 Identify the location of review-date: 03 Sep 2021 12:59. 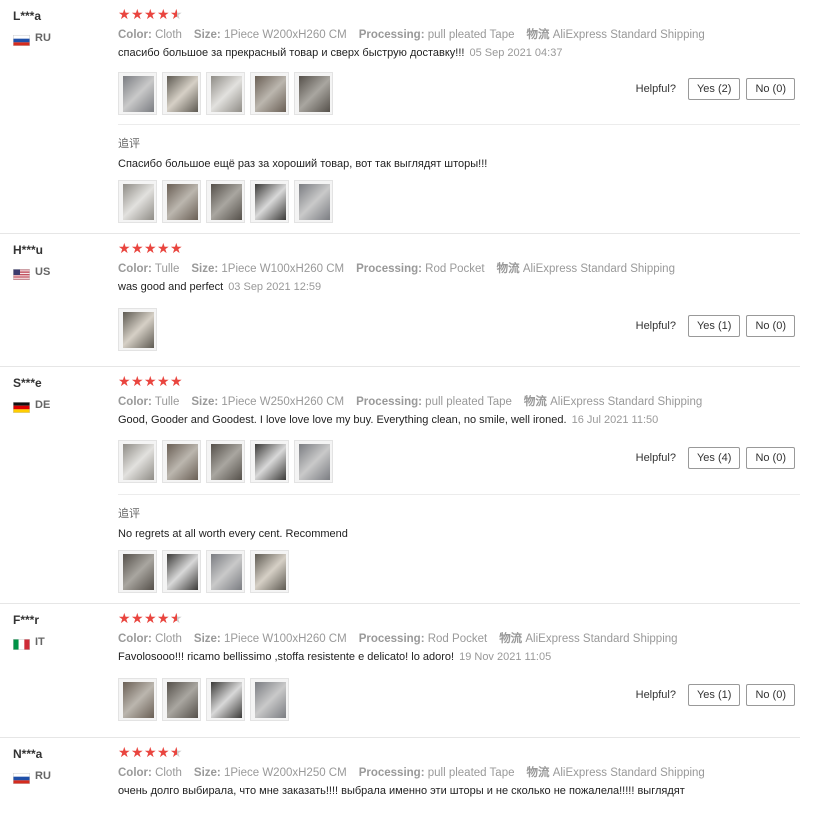
(275, 287).